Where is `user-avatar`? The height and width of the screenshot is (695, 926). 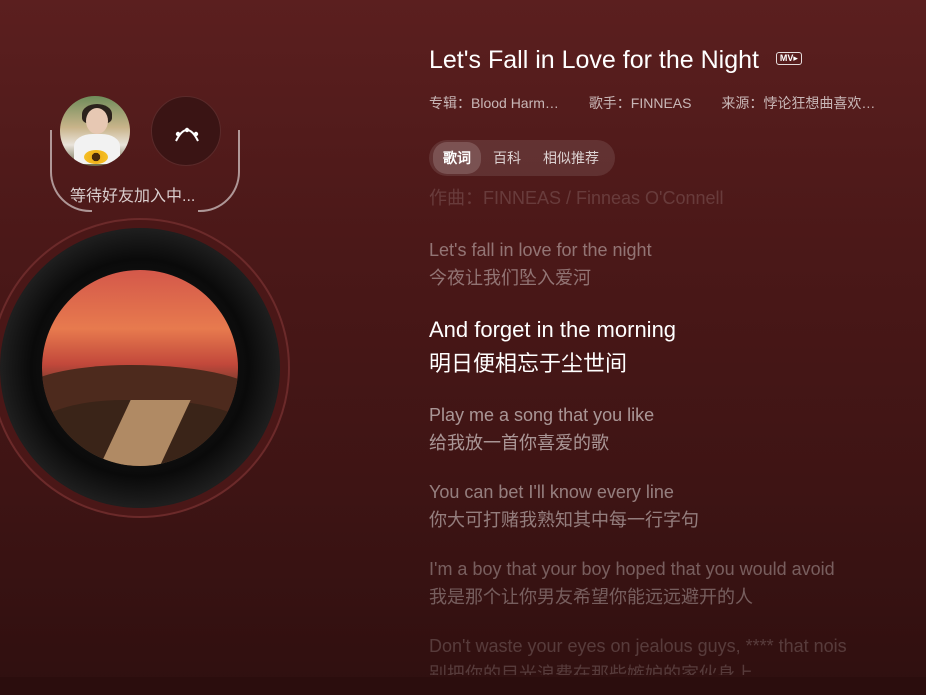 user-avatar is located at coordinates (95, 131).